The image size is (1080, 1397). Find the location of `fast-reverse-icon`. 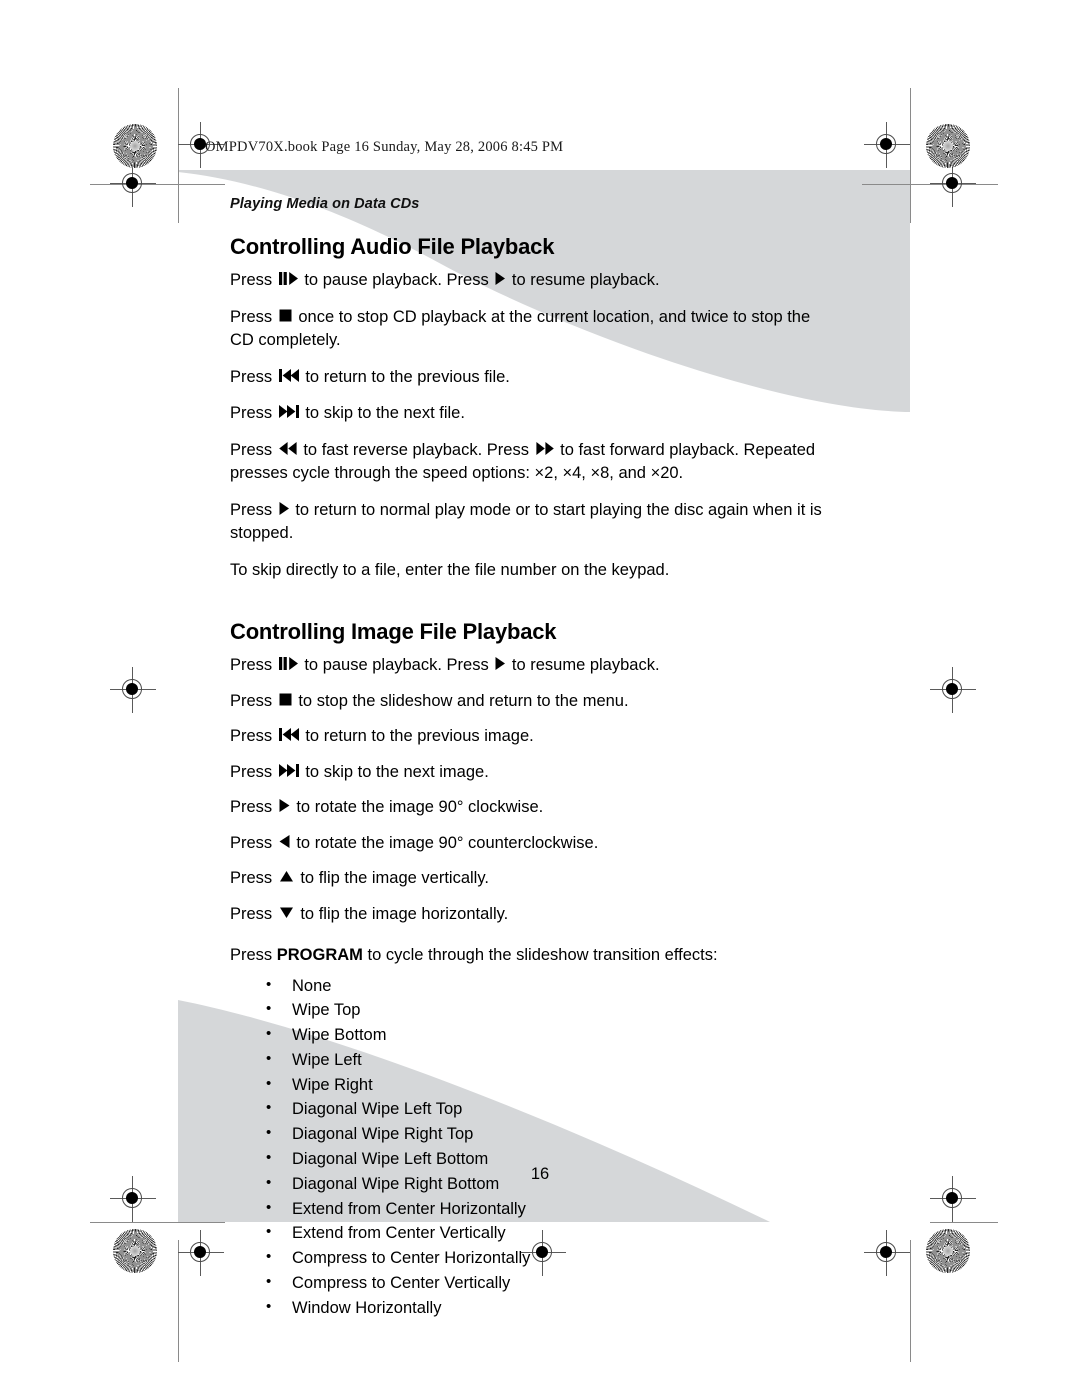

fast-reverse-icon is located at coordinates (287, 448).